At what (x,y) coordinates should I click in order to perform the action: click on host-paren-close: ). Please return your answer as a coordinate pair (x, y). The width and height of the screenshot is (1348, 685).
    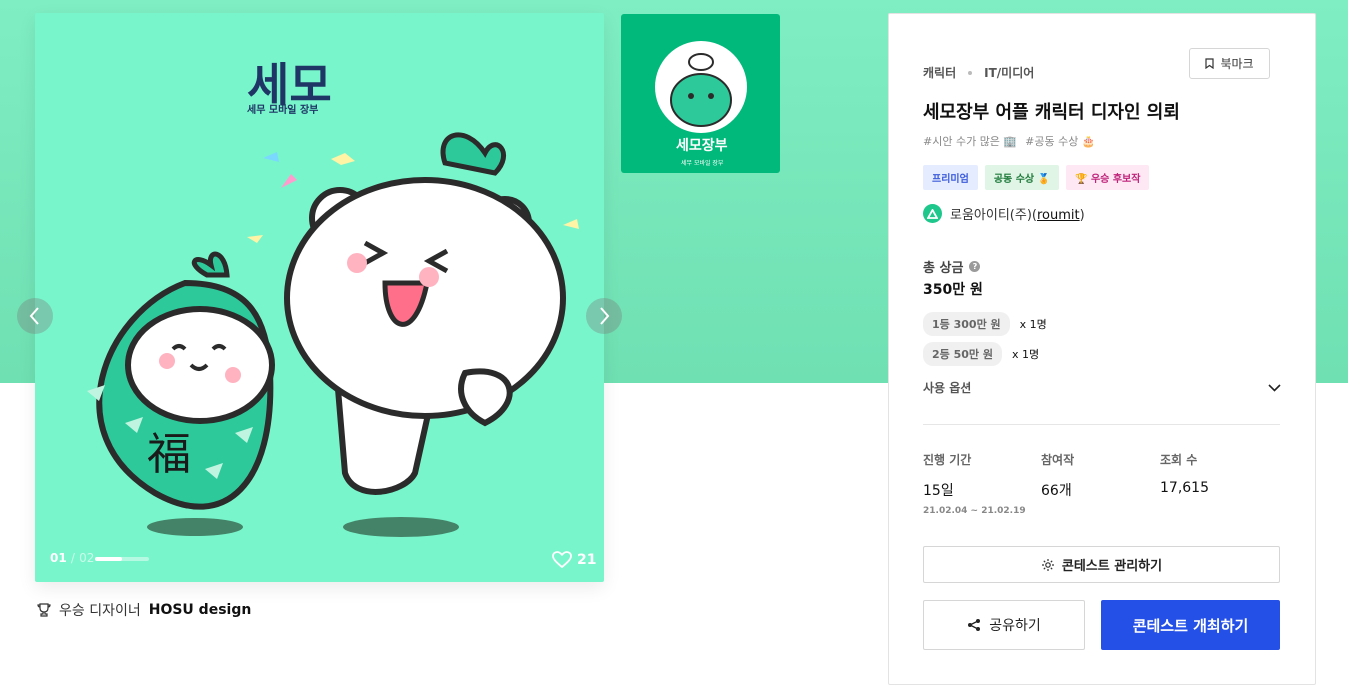
    Looking at the image, I should click on (1082, 215).